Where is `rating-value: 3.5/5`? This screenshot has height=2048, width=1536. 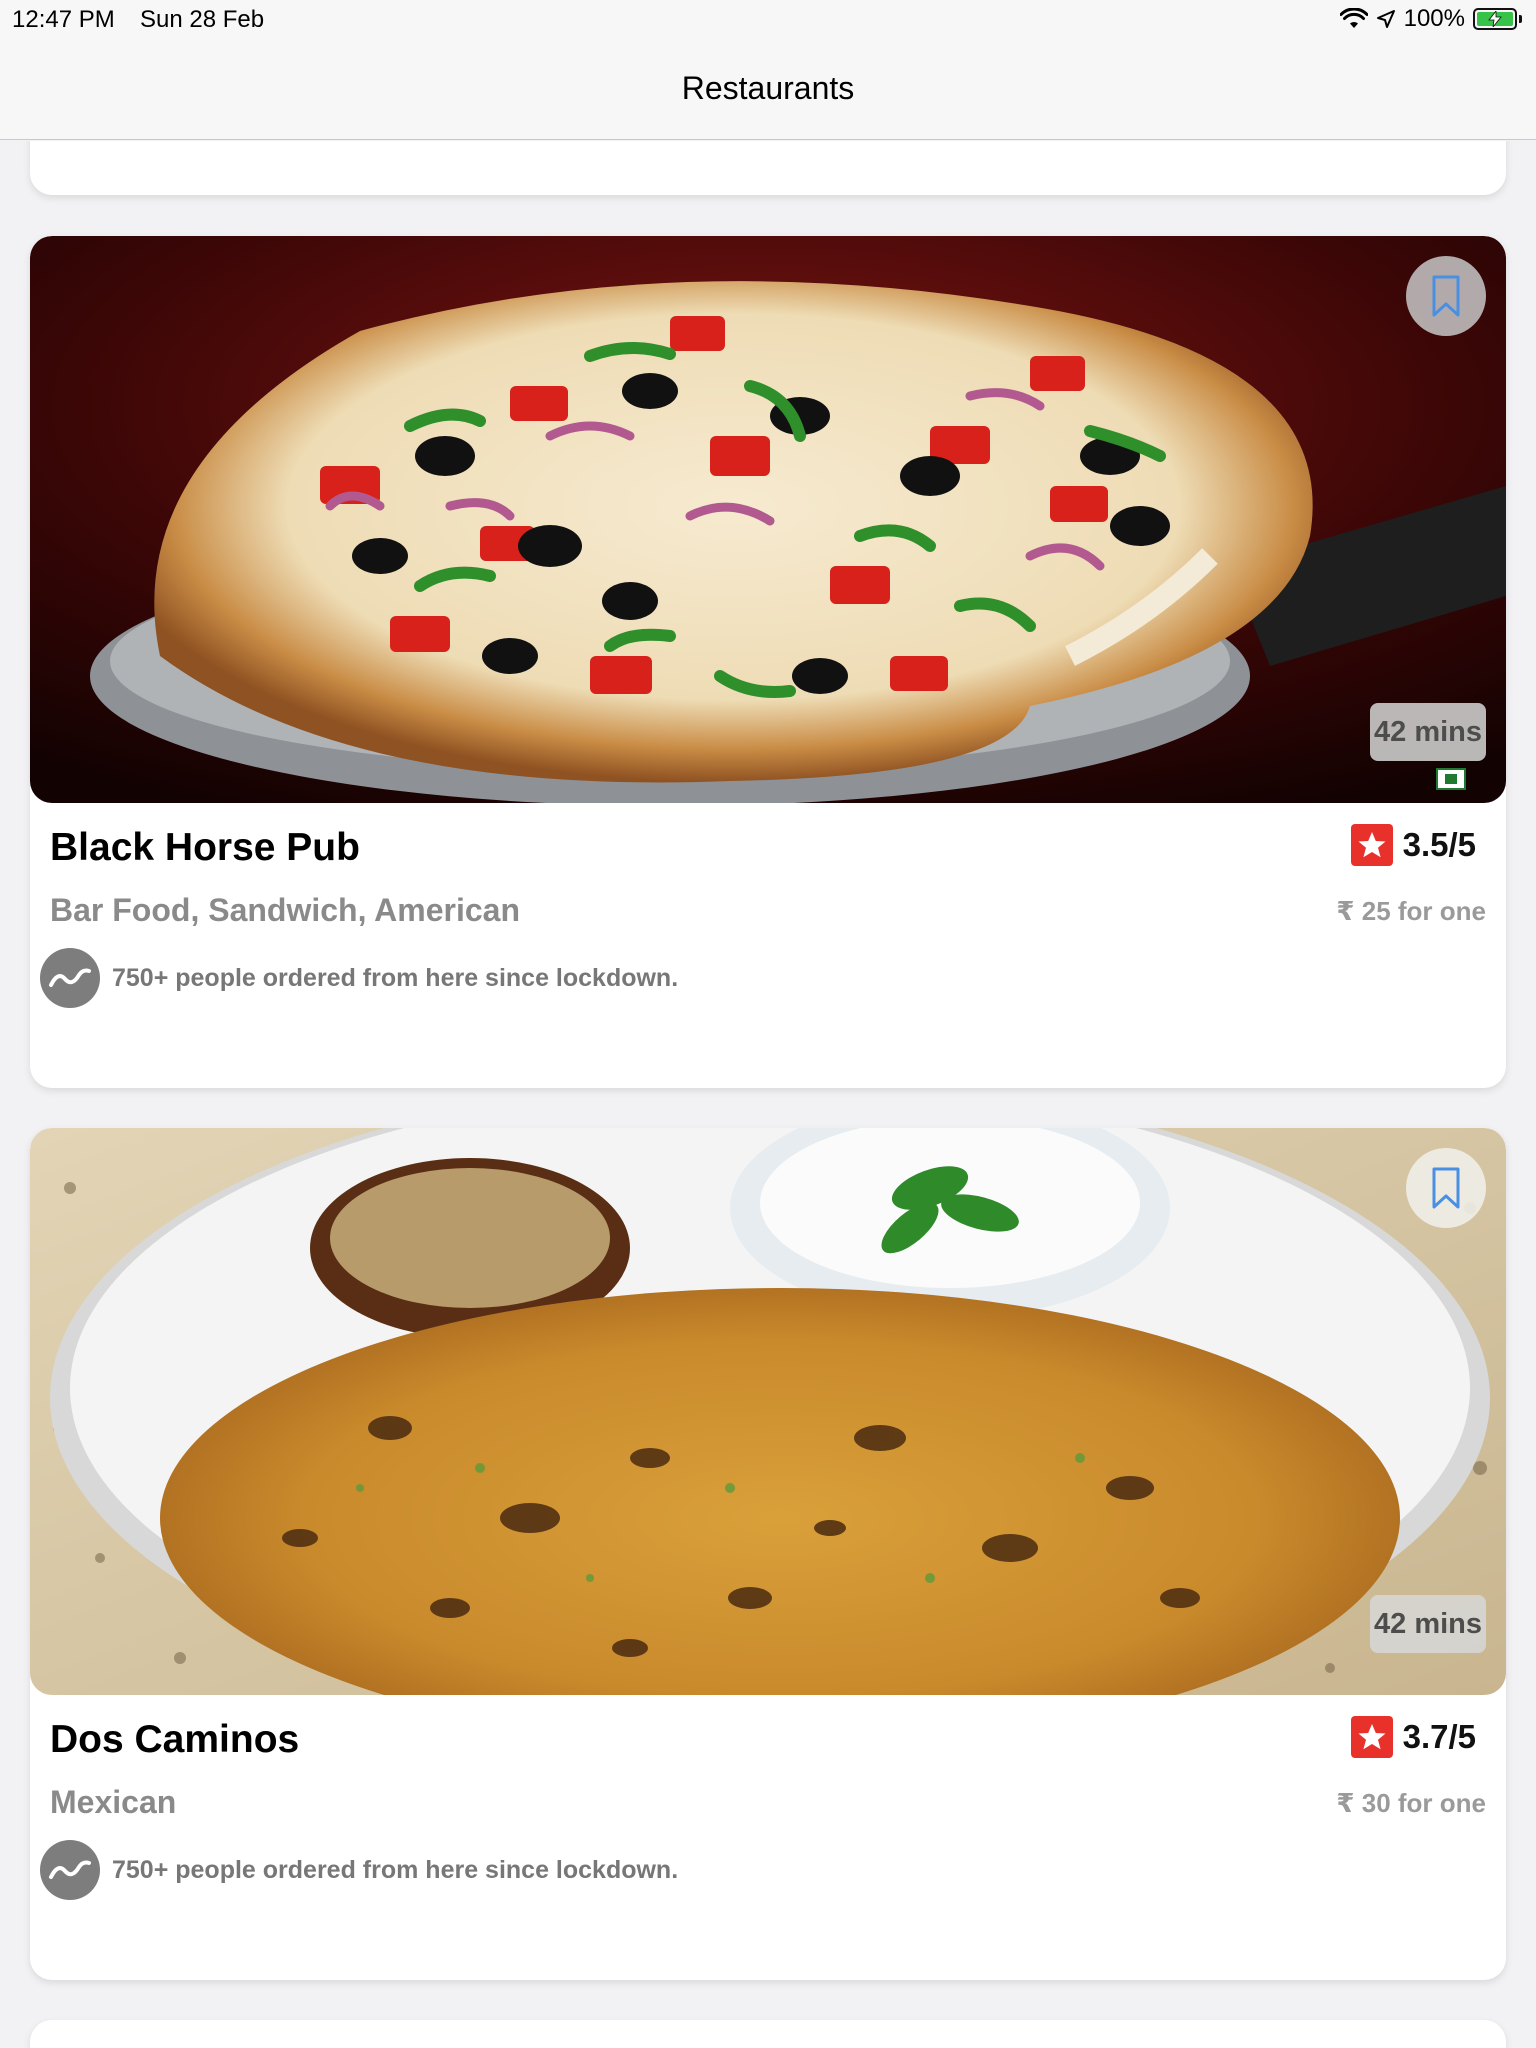 rating-value: 3.5/5 is located at coordinates (1439, 844).